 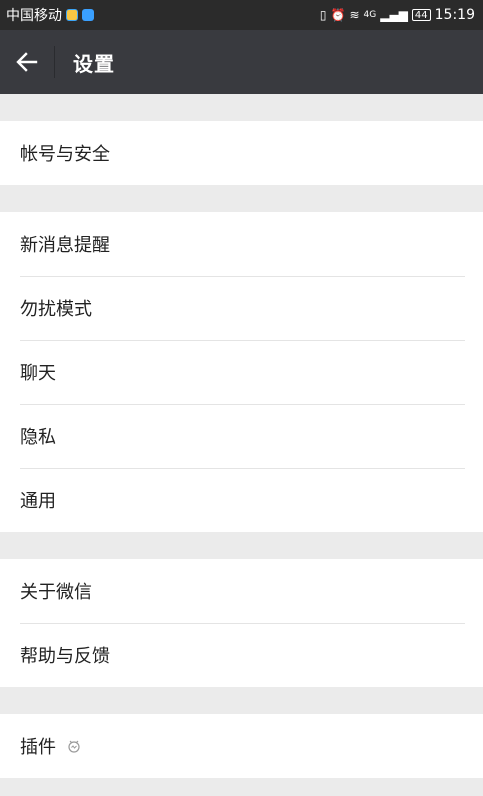 I want to click on back-arrow-icon, so click(x=27, y=62).